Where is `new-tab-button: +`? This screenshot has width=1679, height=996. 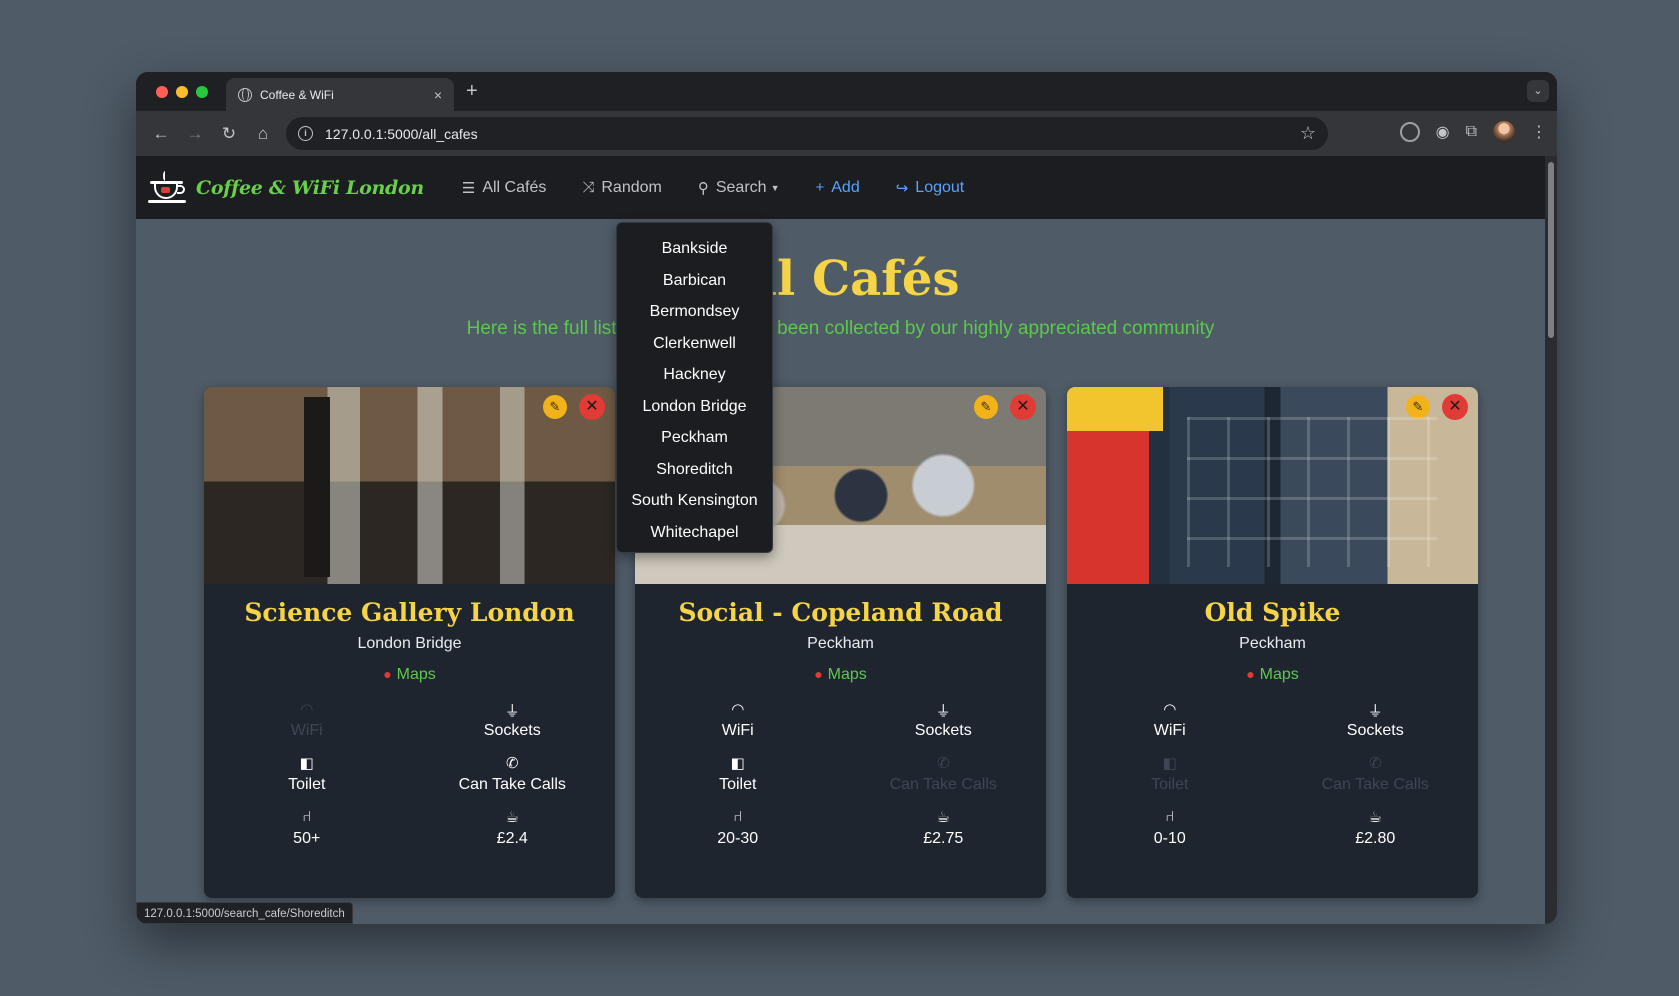 new-tab-button: + is located at coordinates (472, 91).